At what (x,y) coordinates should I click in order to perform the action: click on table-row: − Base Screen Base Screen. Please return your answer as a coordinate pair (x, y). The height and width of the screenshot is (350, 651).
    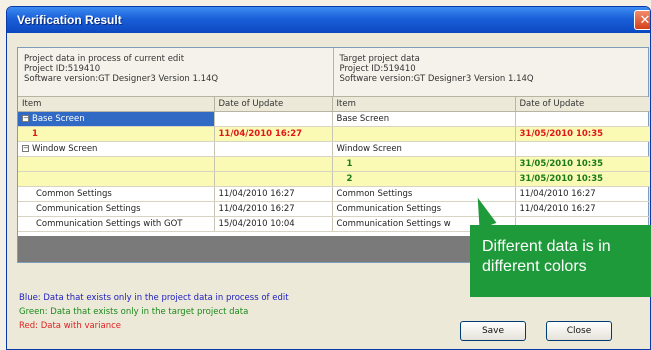
    Looking at the image, I should click on (334, 119).